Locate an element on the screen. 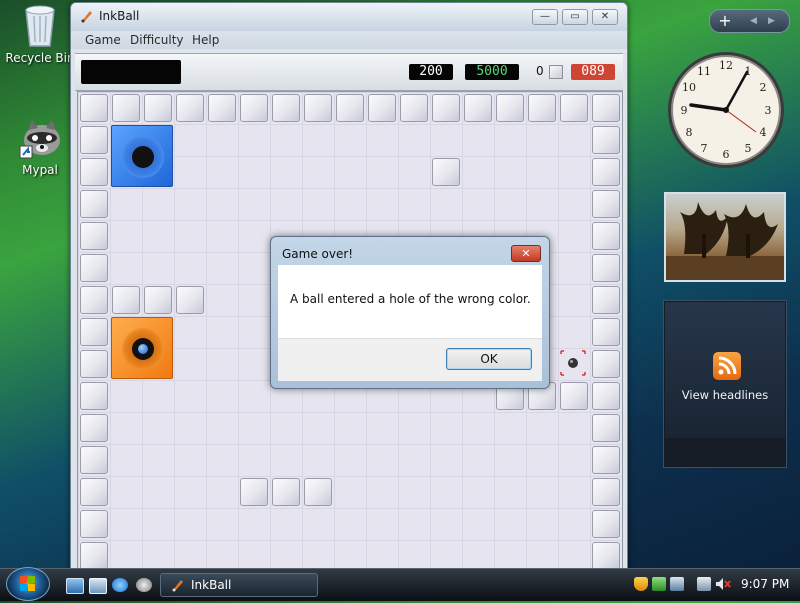 The height and width of the screenshot is (603, 800). taskbar-inkball-label: InkBall is located at coordinates (211, 585).